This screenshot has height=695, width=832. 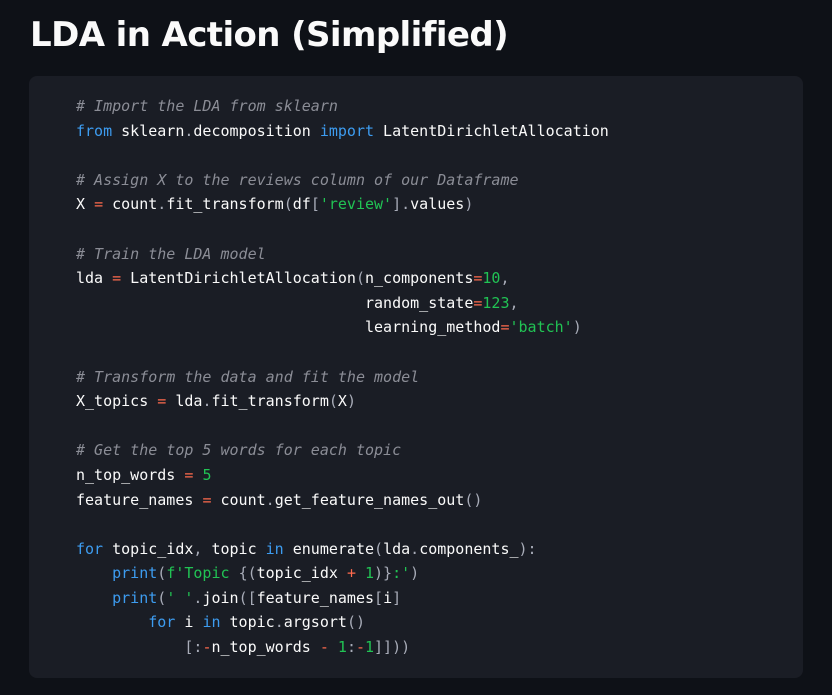 I want to click on code-token-name: enumerate, so click(x=329, y=548).